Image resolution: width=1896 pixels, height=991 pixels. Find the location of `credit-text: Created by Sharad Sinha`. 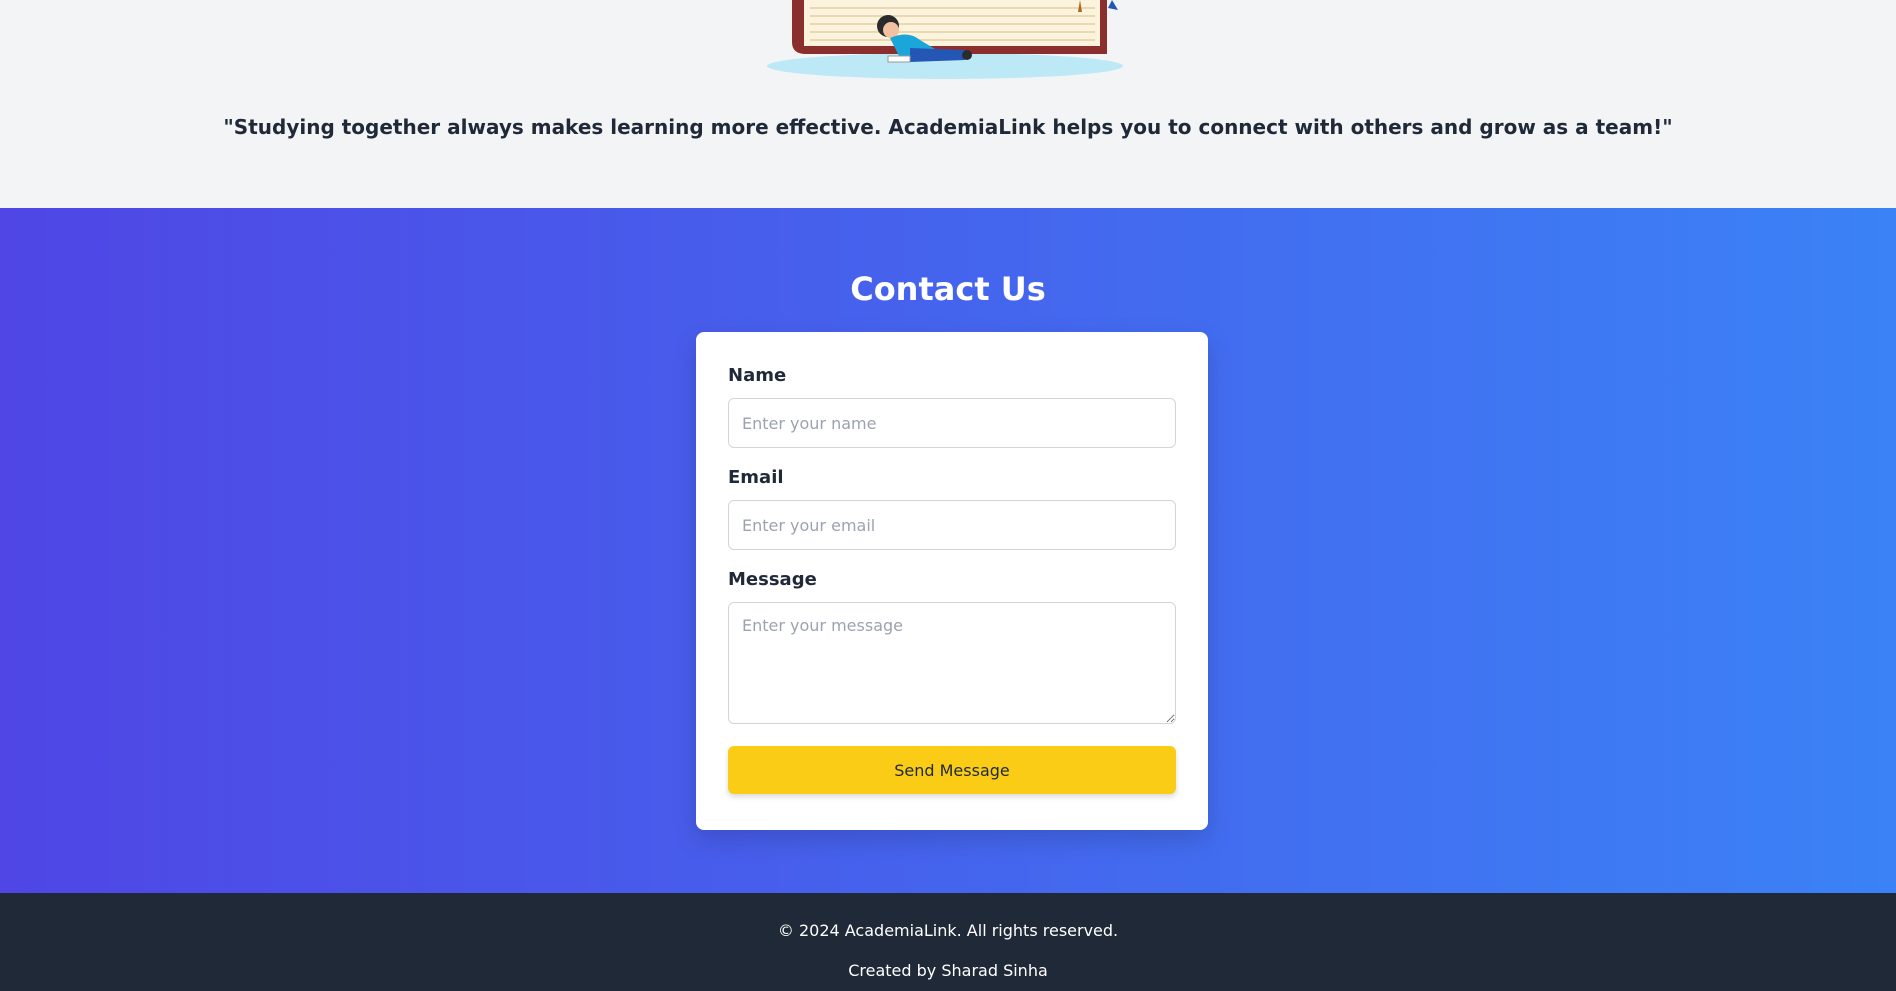

credit-text: Created by Sharad Sinha is located at coordinates (948, 970).